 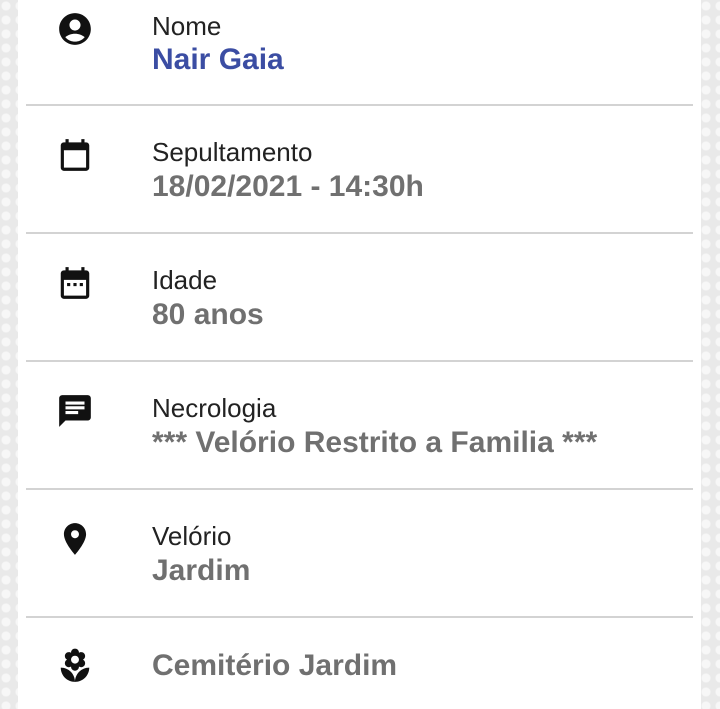 What do you see at coordinates (192, 536) in the screenshot?
I see `detail-label: Velório` at bounding box center [192, 536].